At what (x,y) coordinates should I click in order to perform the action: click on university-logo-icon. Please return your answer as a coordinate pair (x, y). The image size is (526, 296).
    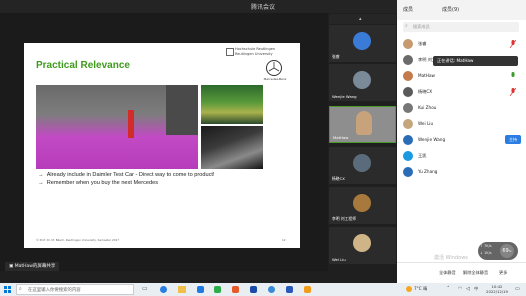
    Looking at the image, I should click on (230, 52).